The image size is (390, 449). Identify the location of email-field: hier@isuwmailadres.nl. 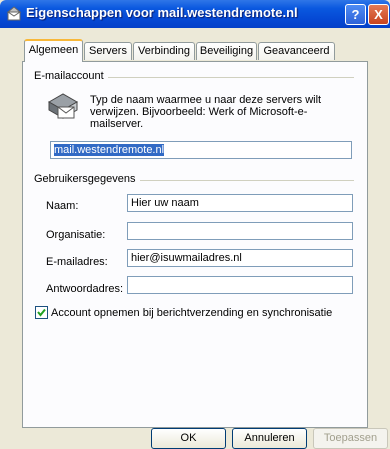
(240, 258).